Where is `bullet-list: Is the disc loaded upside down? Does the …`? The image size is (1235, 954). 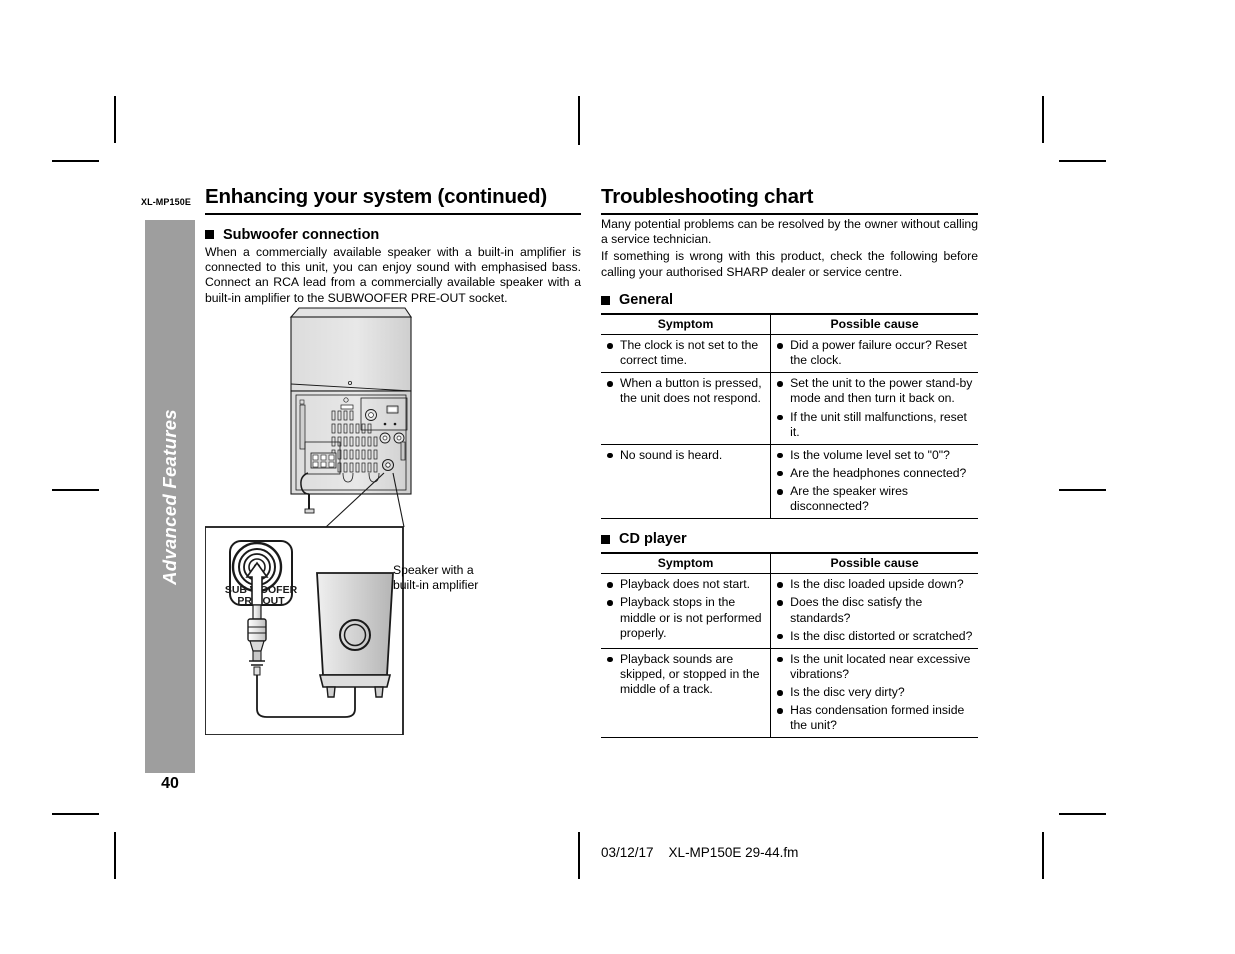
bullet-list: Is the disc loaded upside down? Does the … is located at coordinates (874, 610).